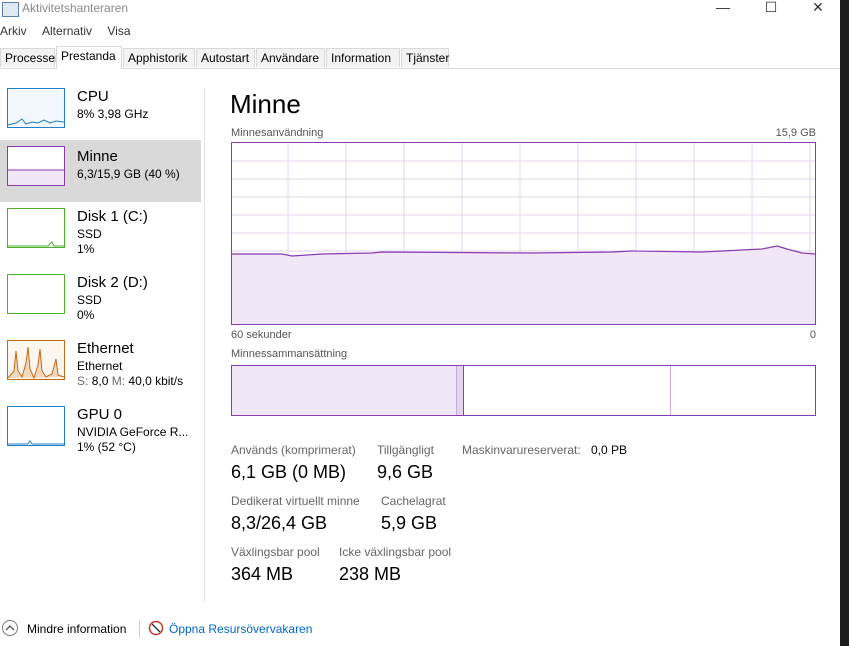 Image resolution: width=849 pixels, height=646 pixels. Describe the element at coordinates (36, 244) in the screenshot. I see `disk1-thumb-graph` at that location.